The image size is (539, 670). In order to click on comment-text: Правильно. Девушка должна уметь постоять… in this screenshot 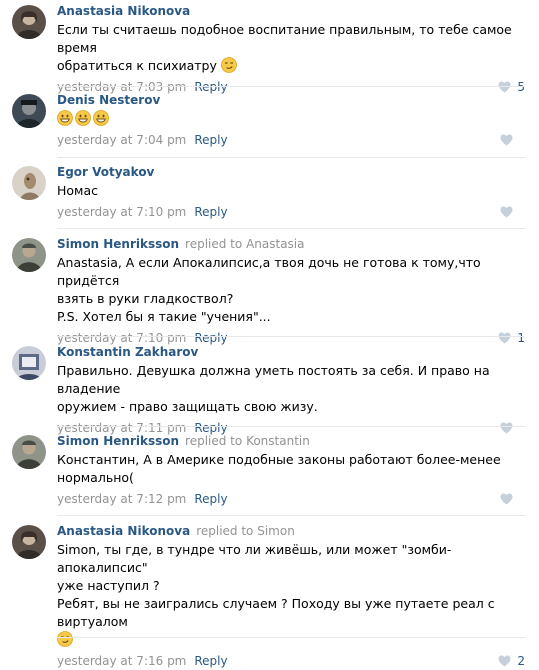, I will do `click(273, 388)`.